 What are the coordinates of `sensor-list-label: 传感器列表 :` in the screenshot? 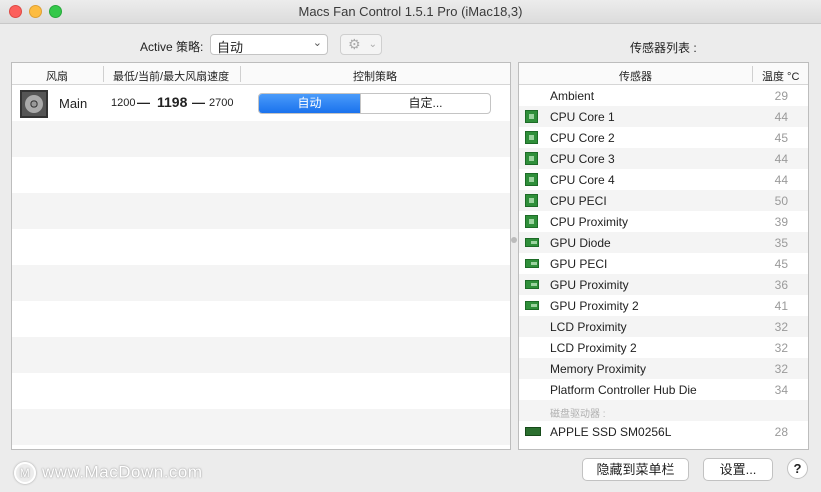 It's located at (663, 48).